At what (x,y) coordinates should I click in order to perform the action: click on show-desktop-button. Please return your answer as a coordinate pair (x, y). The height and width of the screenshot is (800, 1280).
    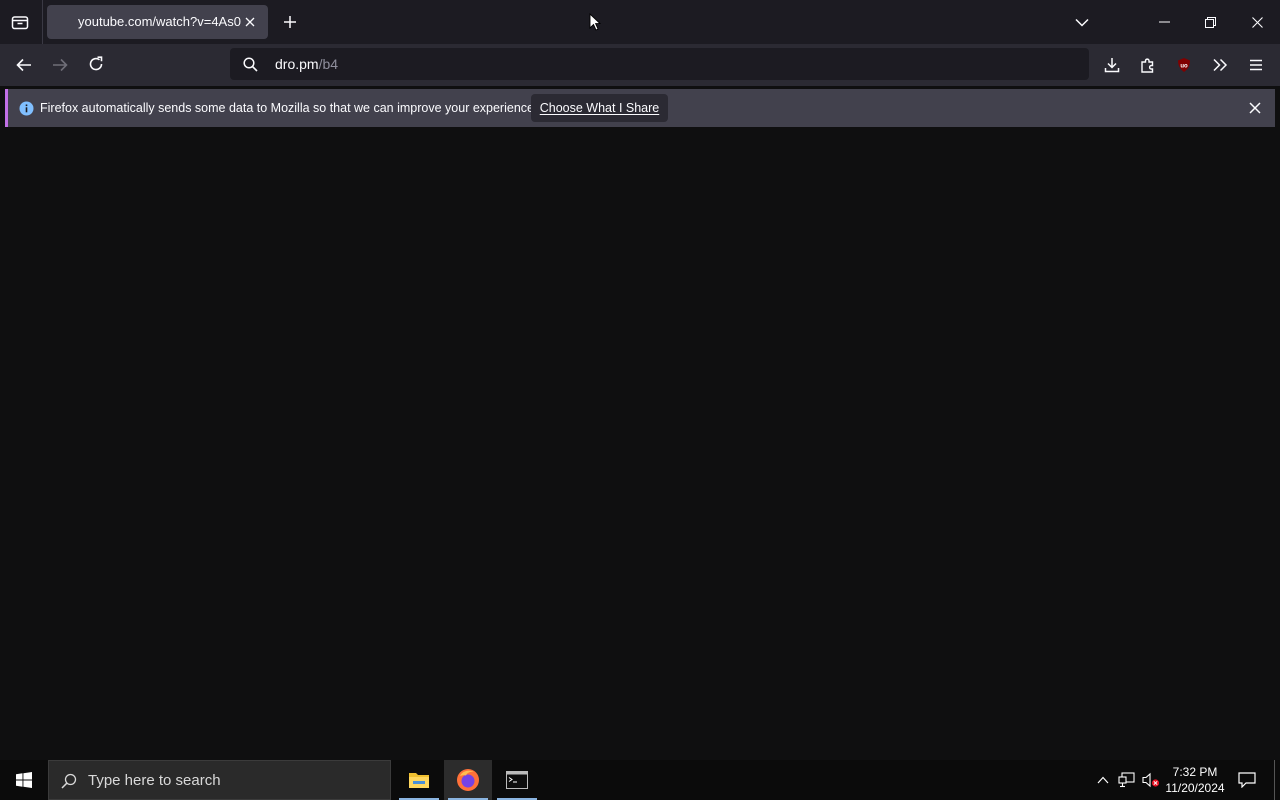
    Looking at the image, I should click on (1274, 780).